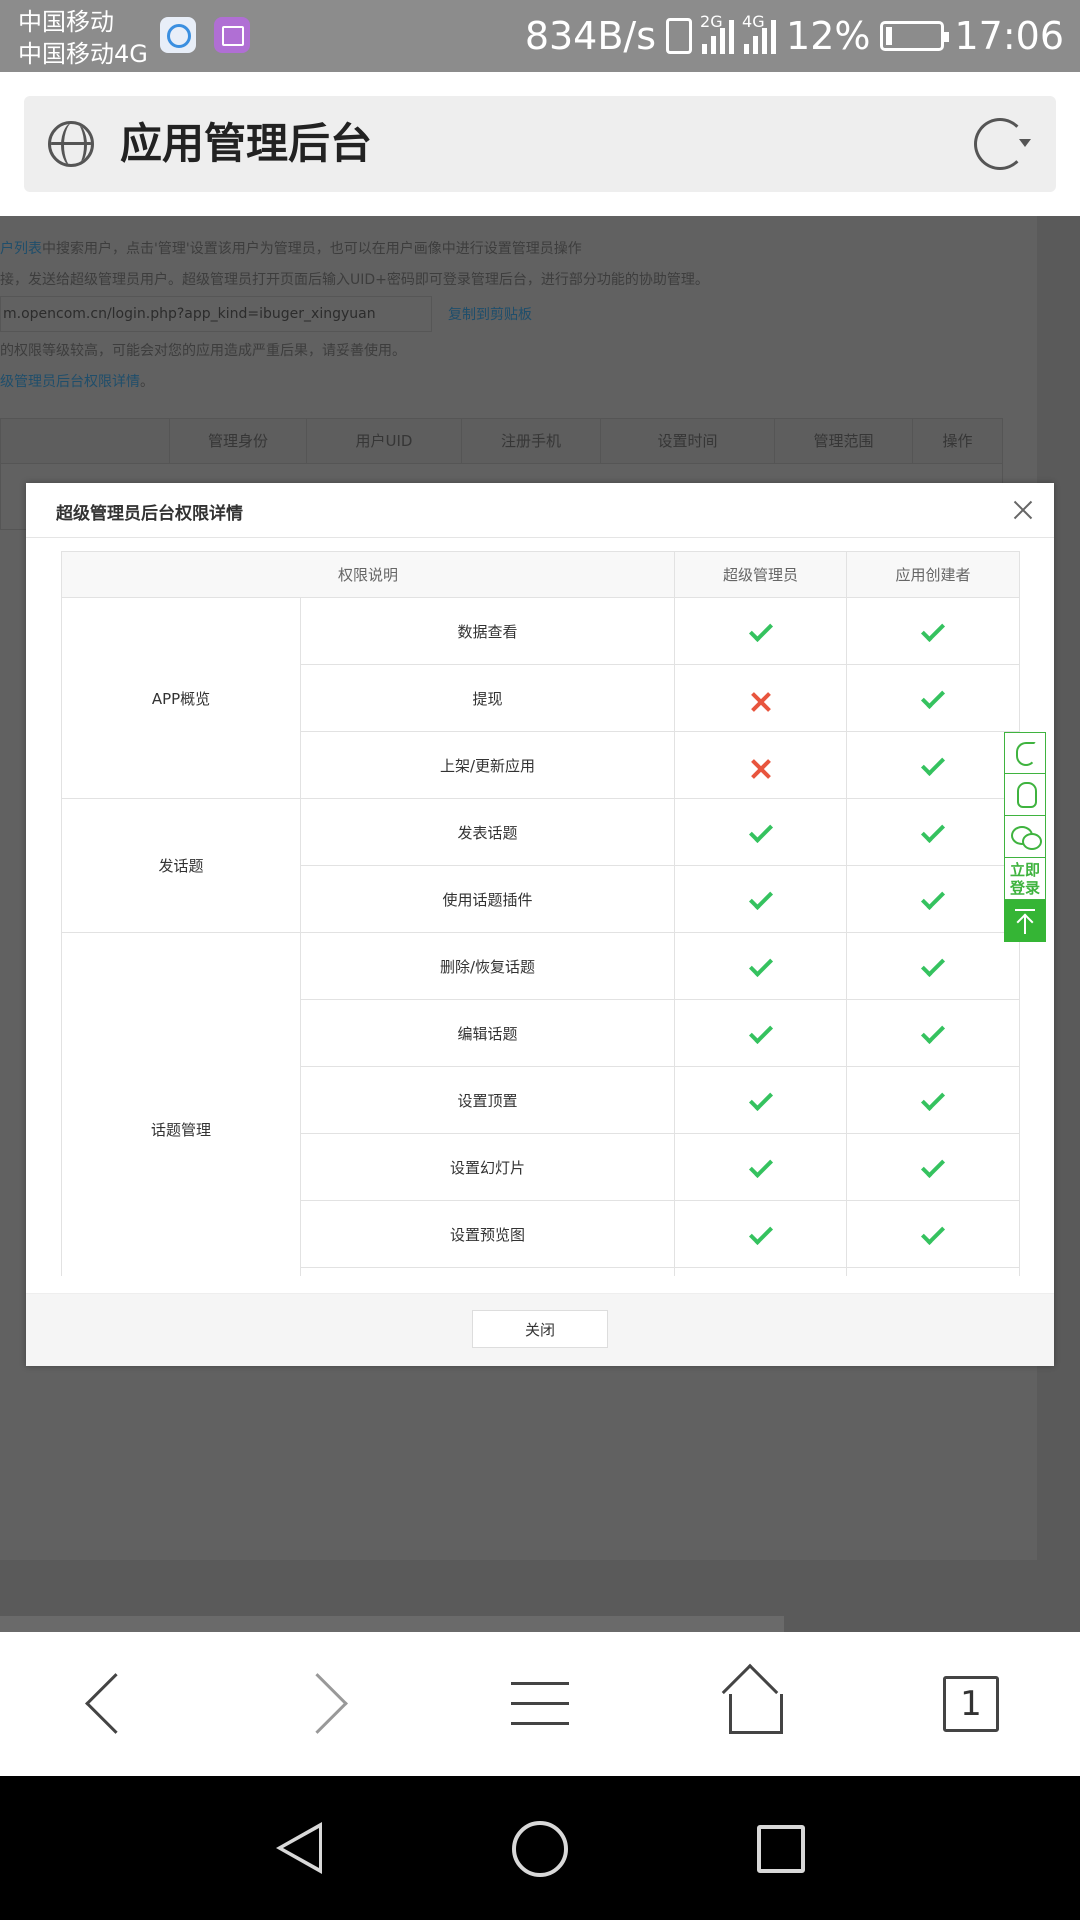 This screenshot has height=1920, width=1080. What do you see at coordinates (1025, 795) in the screenshot?
I see `qq-icon` at bounding box center [1025, 795].